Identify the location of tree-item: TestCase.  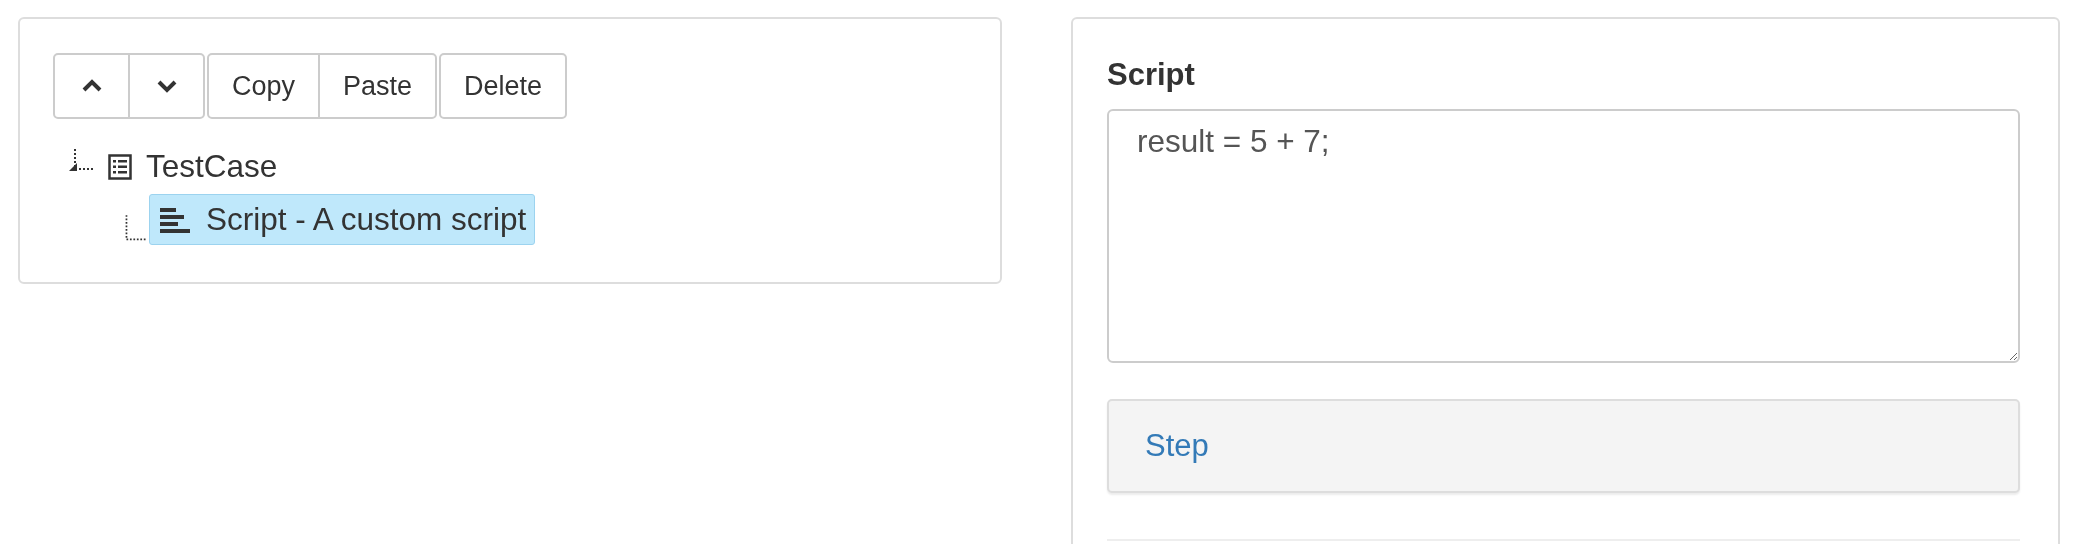
(192, 166).